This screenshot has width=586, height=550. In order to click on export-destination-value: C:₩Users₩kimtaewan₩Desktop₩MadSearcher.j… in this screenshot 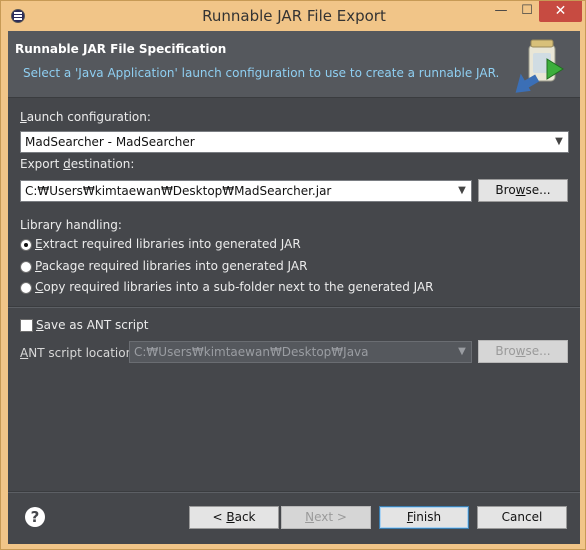, I will do `click(178, 191)`.